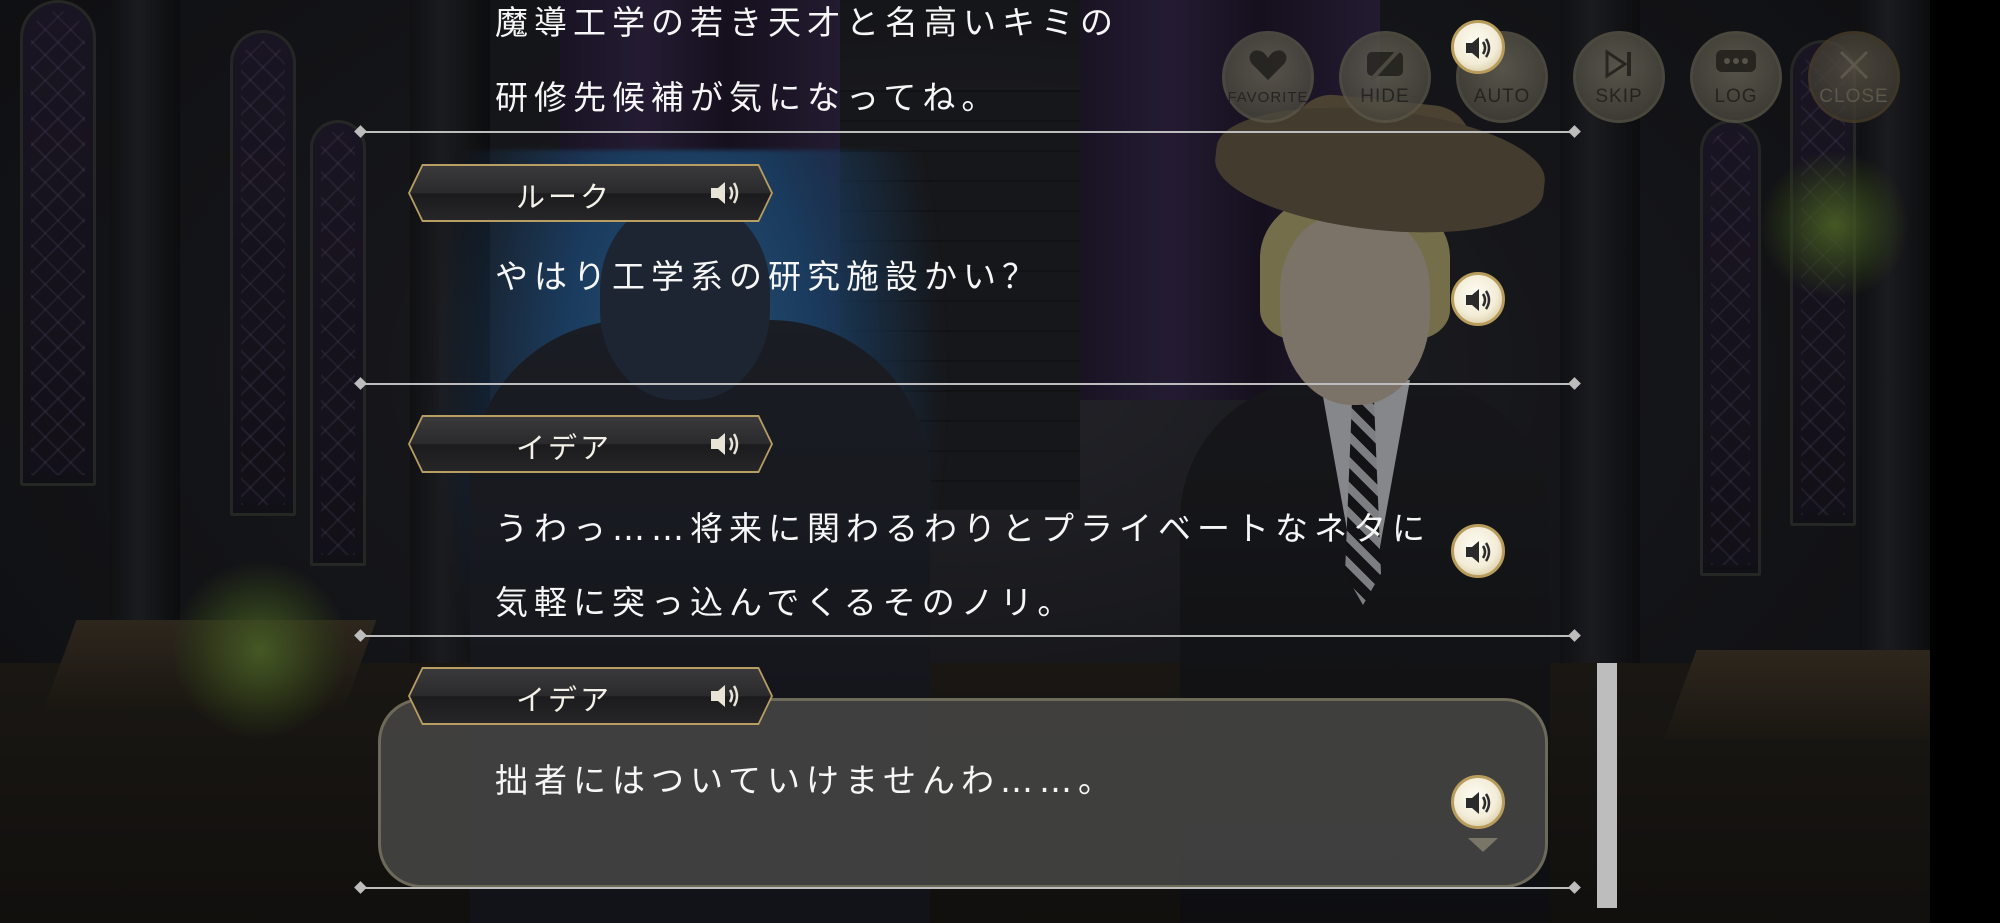 This screenshot has height=923, width=2000. What do you see at coordinates (963, 528) in the screenshot?
I see `dialogue-line: うわっ……将来に関わるわりとプライベートなネタに` at bounding box center [963, 528].